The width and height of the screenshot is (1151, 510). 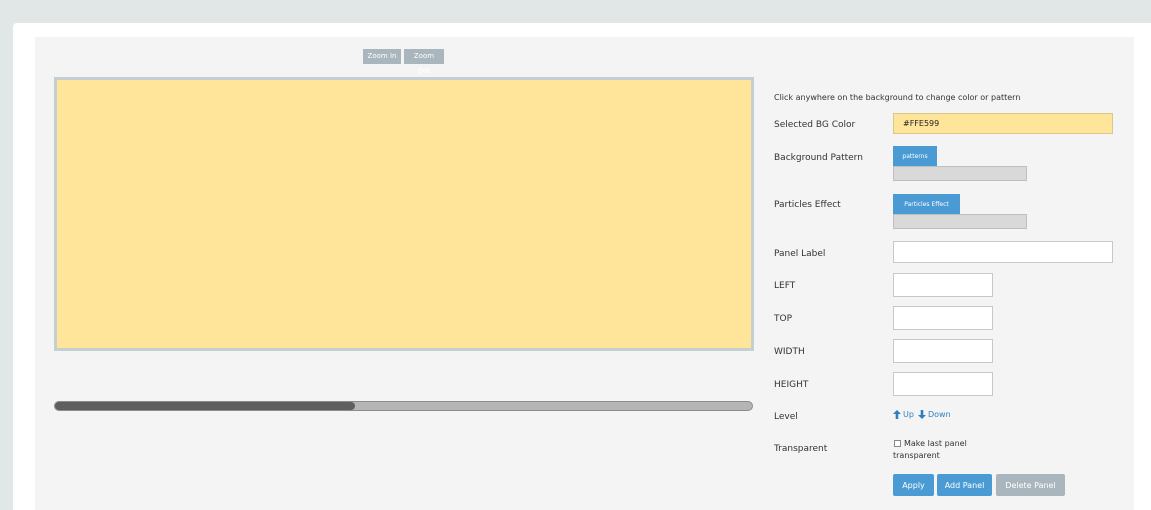 I want to click on width-label: WIDTH, so click(x=789, y=352).